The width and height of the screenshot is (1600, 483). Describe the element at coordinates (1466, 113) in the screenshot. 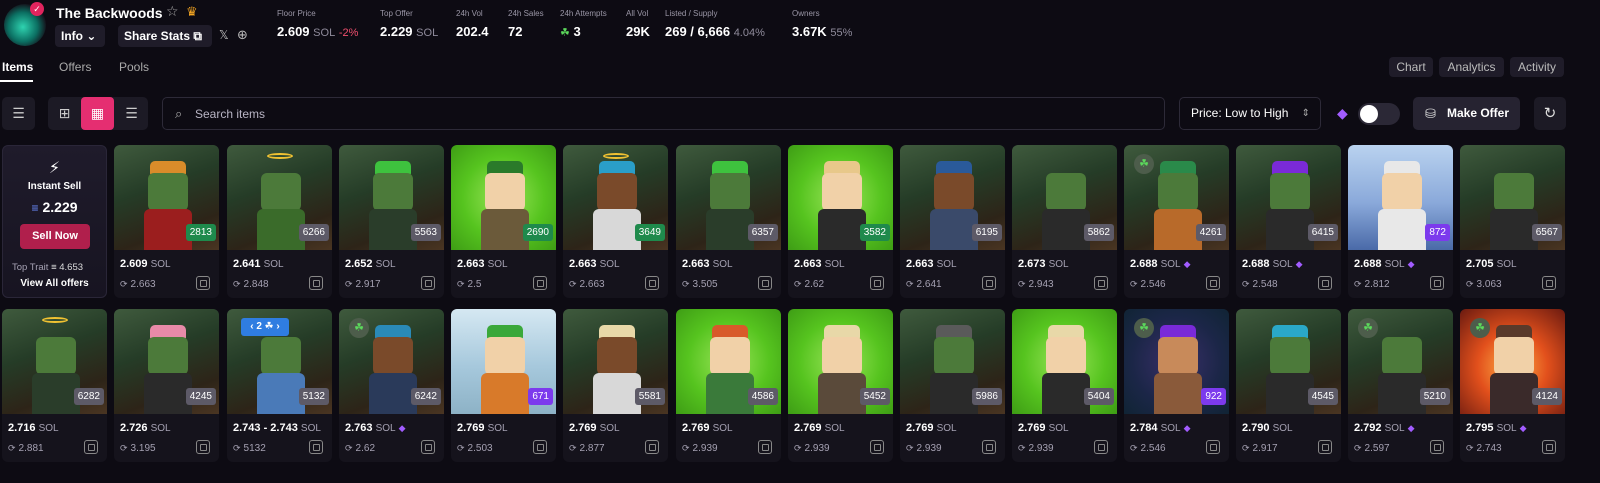

I see `make-offer-button: ⛁ Make Offer` at that location.